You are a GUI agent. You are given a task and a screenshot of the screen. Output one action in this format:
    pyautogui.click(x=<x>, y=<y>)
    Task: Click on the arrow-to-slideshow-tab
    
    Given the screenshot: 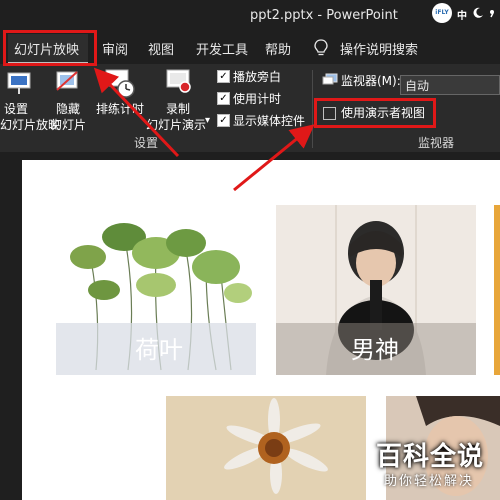 What is the action you would take?
    pyautogui.click(x=136, y=112)
    